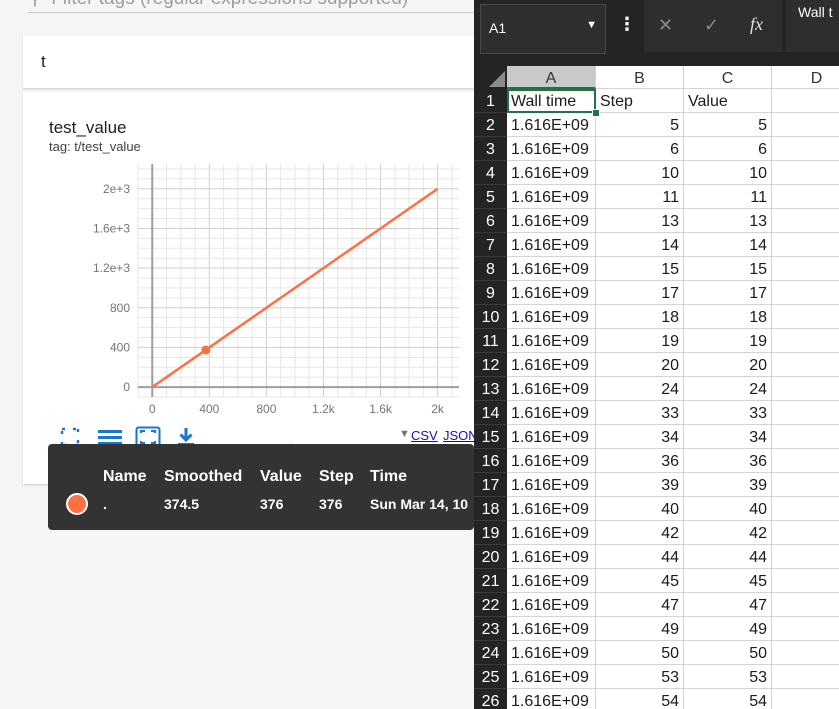 The image size is (839, 709). What do you see at coordinates (640, 269) in the screenshot?
I see `cell-step: 15` at bounding box center [640, 269].